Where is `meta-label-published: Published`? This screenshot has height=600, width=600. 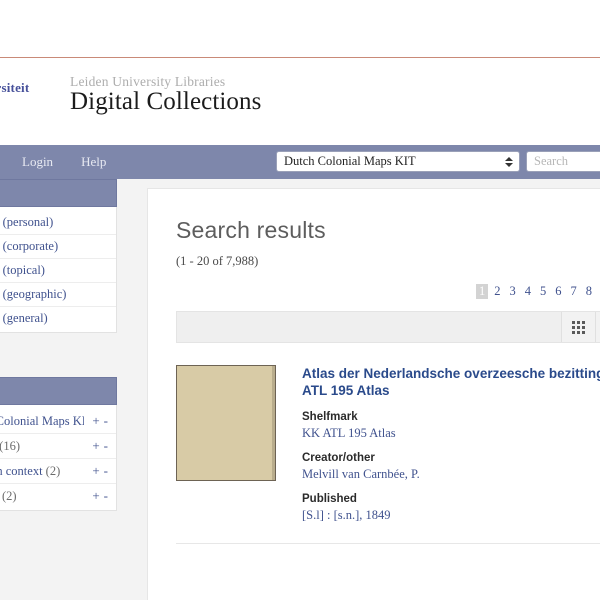
meta-label-published: Published is located at coordinates (329, 499).